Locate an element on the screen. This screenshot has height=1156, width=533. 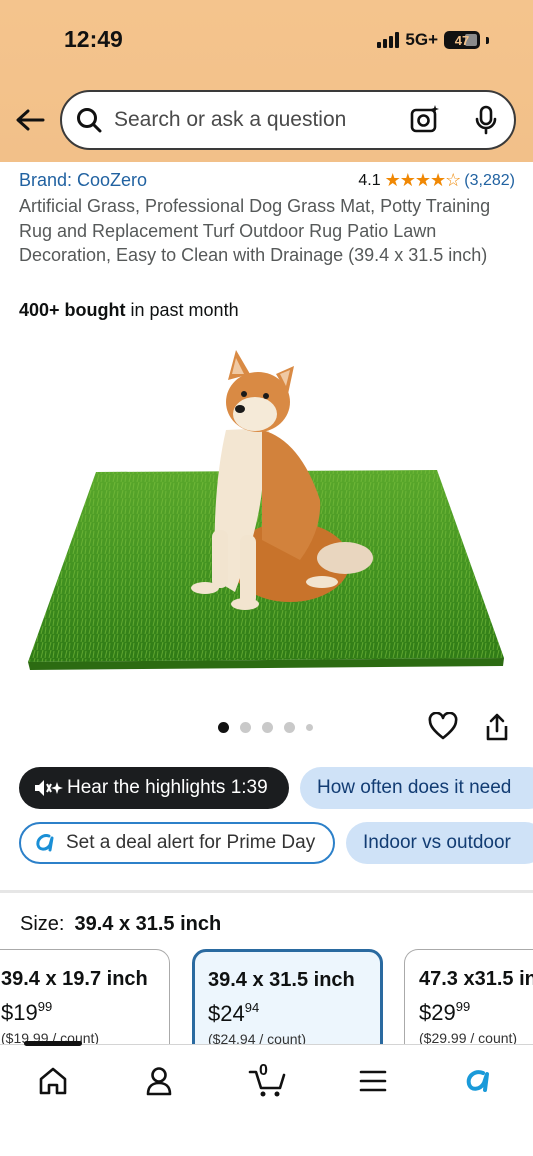
size-option-title: 39.4 x 19.7 inch is located at coordinates (74, 979).